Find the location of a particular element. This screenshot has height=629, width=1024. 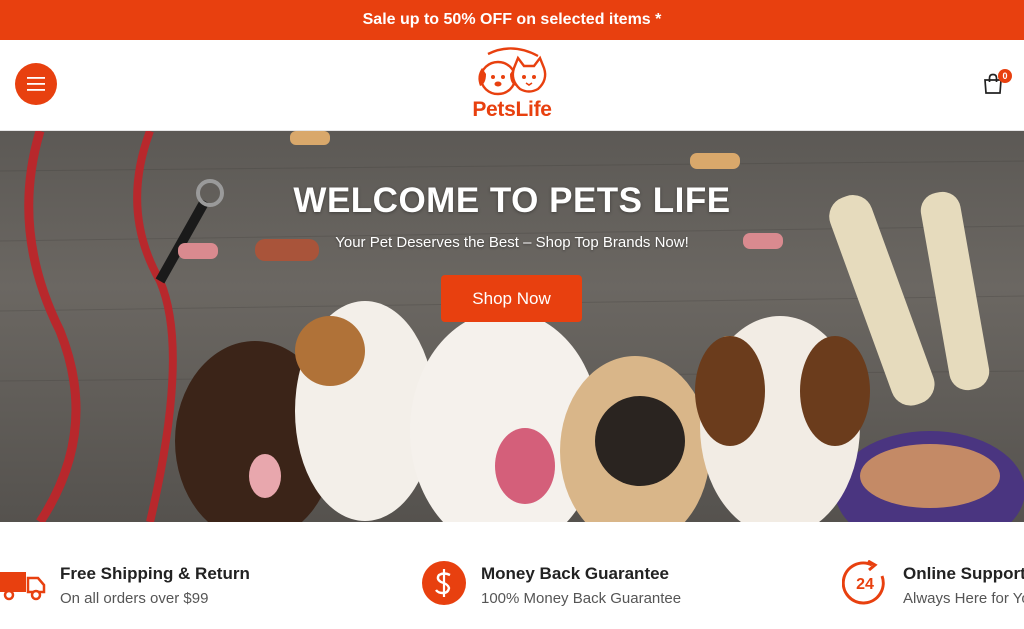

site-logo: PetsLife is located at coordinates (512, 86).